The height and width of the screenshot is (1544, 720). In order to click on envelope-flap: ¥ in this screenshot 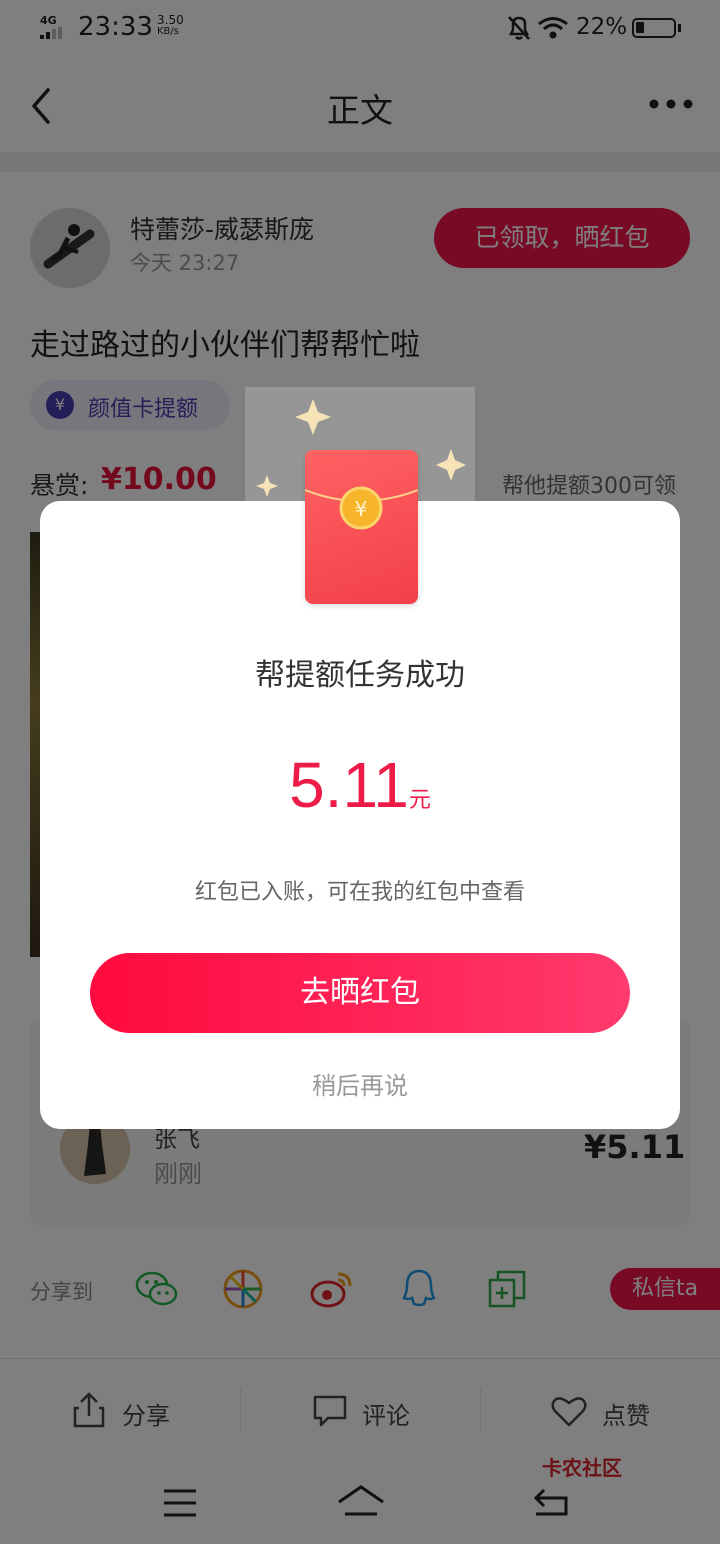, I will do `click(361, 508)`.